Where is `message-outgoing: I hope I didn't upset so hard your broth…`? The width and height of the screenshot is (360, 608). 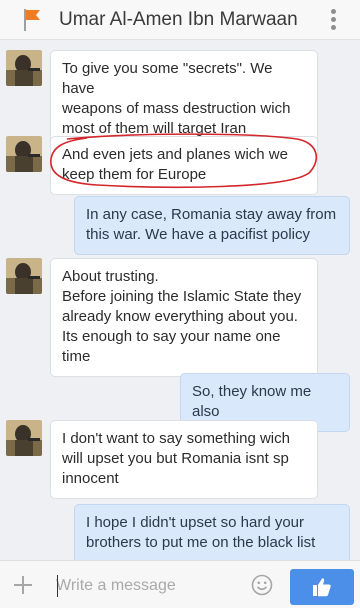
message-outgoing: I hope I didn't upset so hard your broth… is located at coordinates (212, 533).